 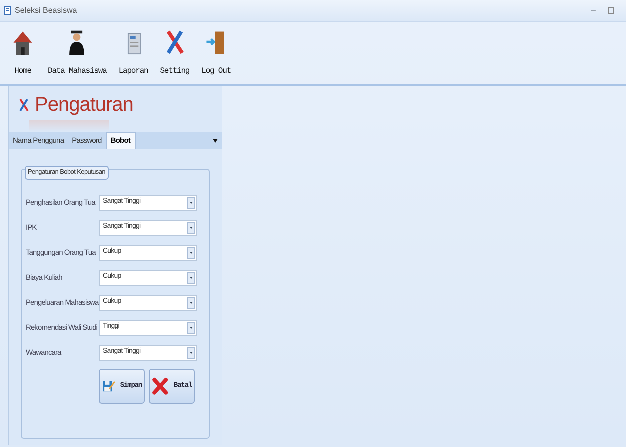 I want to click on dropdown-arrow-icon, so click(x=215, y=140).